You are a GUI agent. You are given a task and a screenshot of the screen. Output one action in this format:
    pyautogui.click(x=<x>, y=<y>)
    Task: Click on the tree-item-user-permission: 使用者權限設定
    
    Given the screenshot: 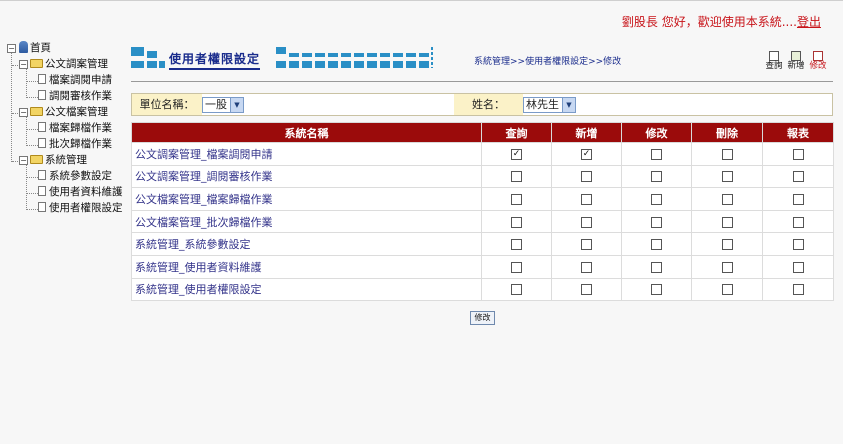 What is the action you would take?
    pyautogui.click(x=80, y=208)
    